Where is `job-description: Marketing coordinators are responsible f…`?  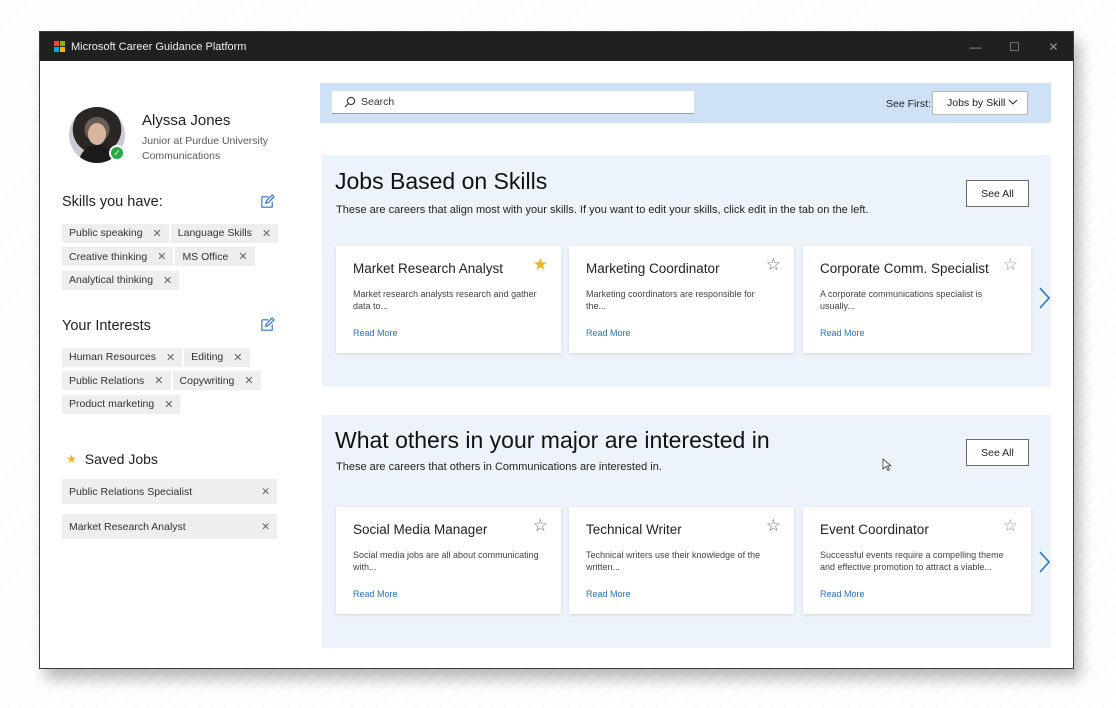 job-description: Marketing coordinators are responsible f… is located at coordinates (670, 300).